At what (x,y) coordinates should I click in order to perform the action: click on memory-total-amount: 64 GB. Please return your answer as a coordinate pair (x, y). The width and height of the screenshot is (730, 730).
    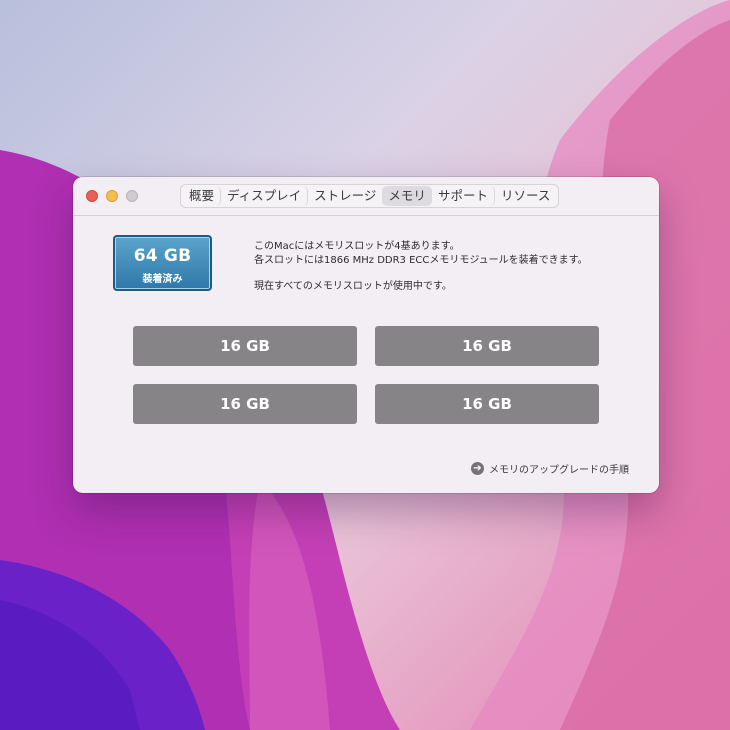
    Looking at the image, I should click on (162, 256).